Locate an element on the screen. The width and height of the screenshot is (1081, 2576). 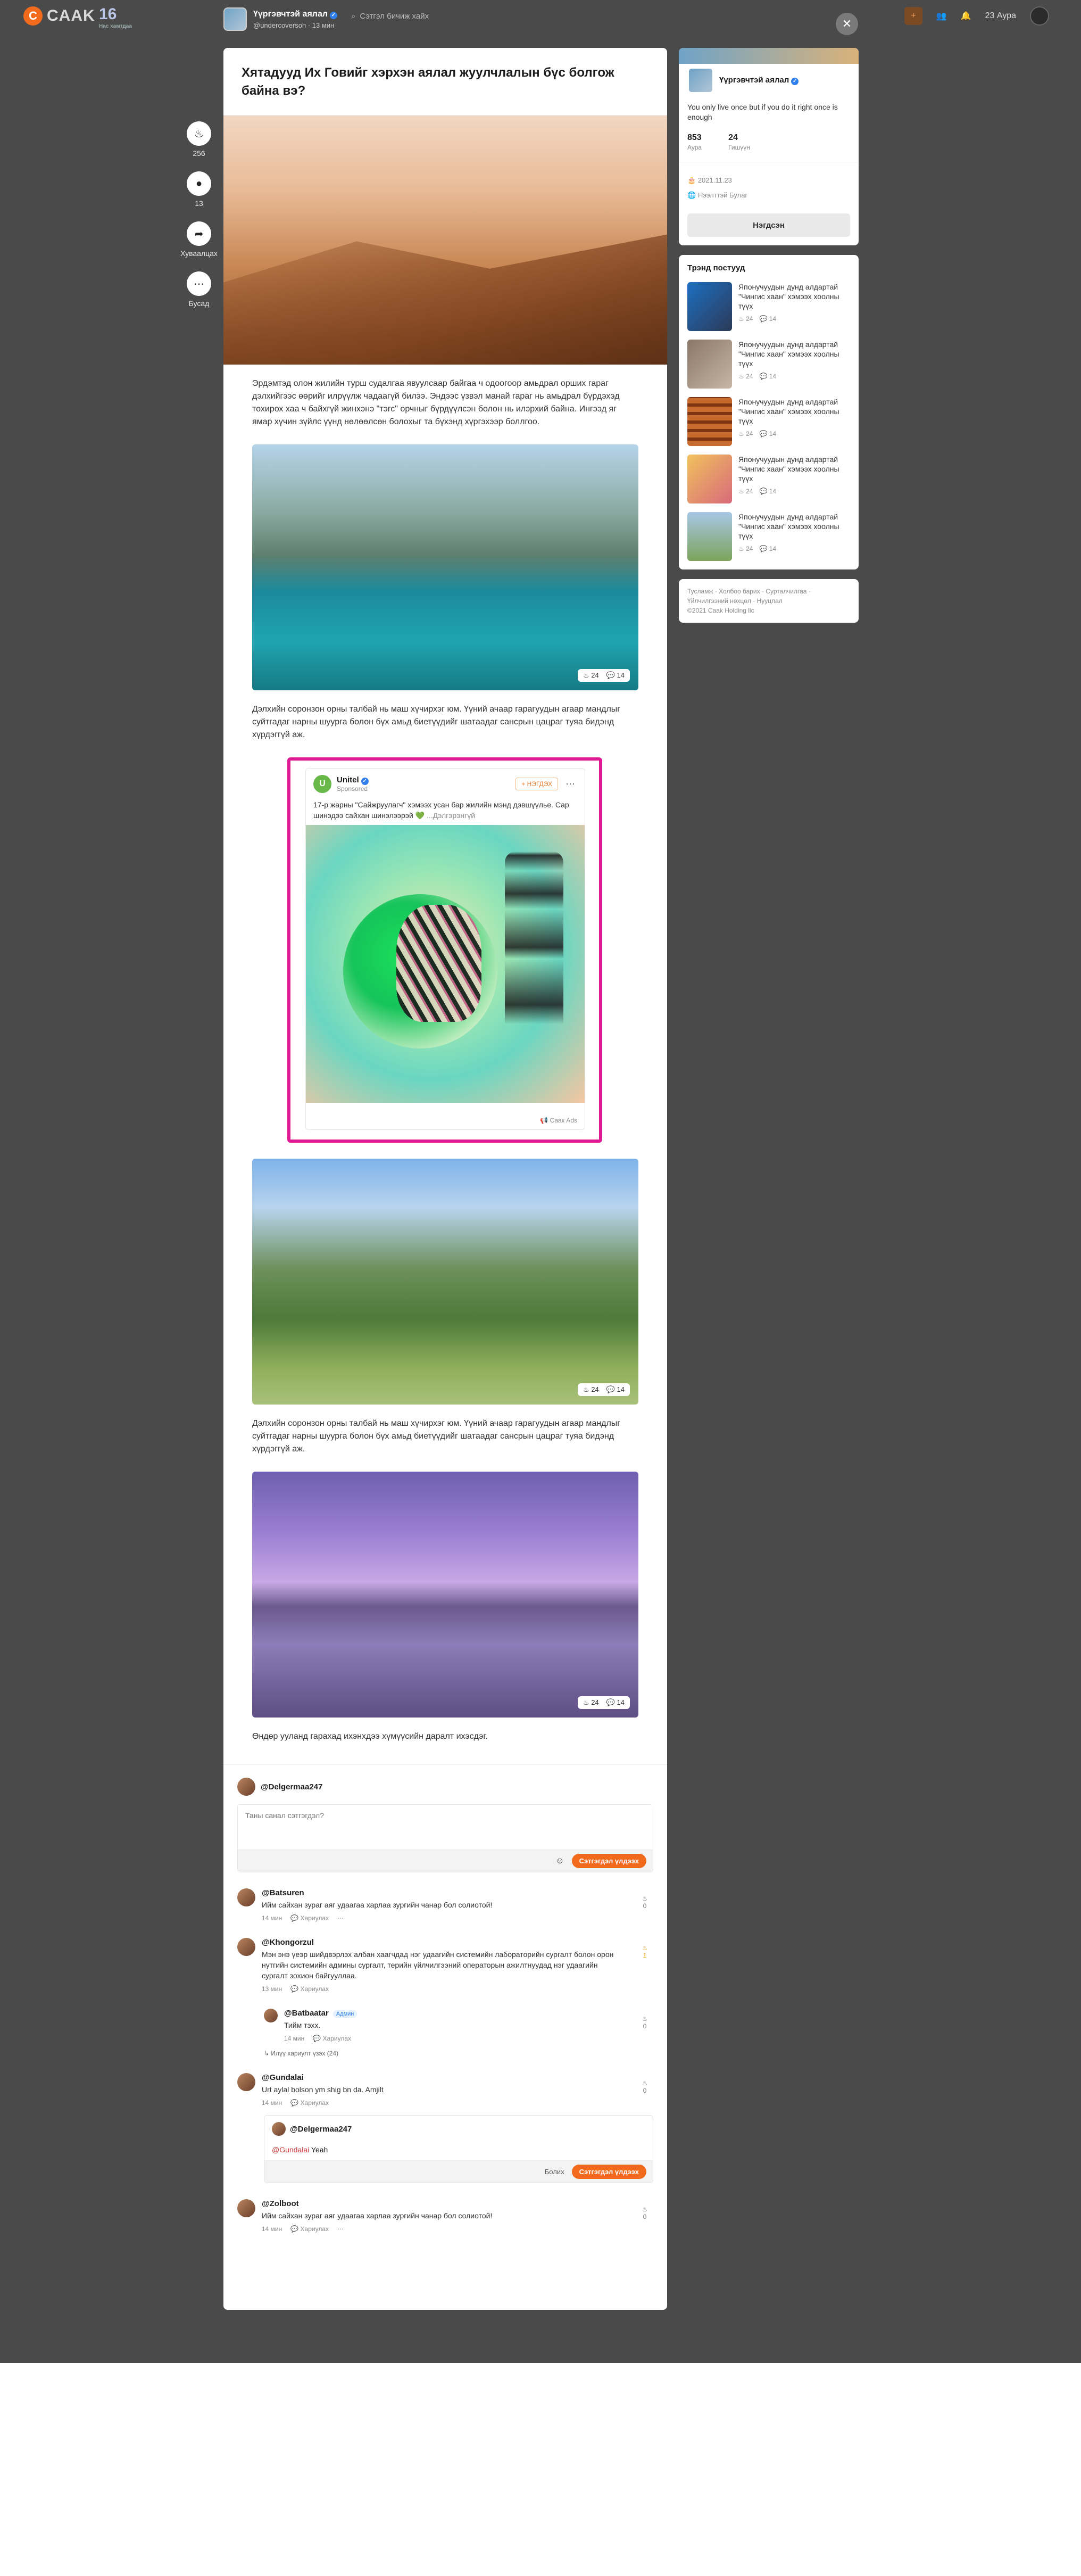
author-username: @undercoversoh is located at coordinates (280, 25).